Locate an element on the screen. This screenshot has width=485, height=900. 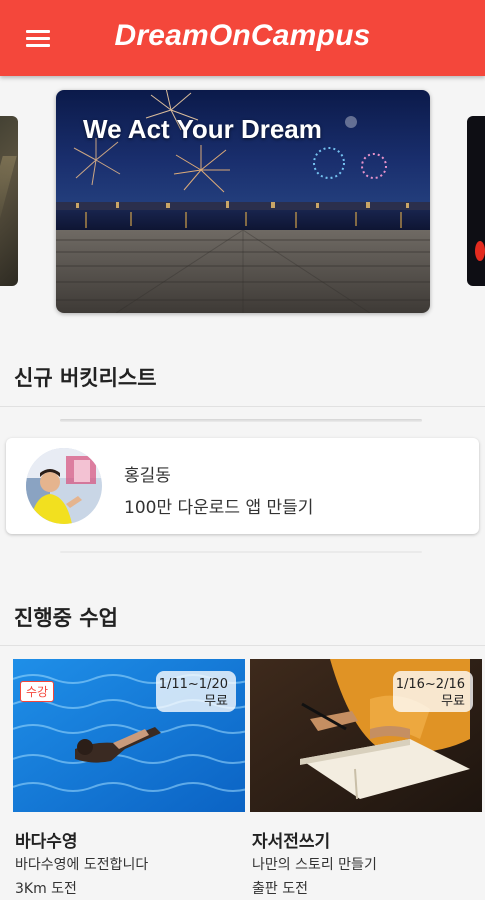
app-bar: DreamOnCampus is located at coordinates (242, 38).